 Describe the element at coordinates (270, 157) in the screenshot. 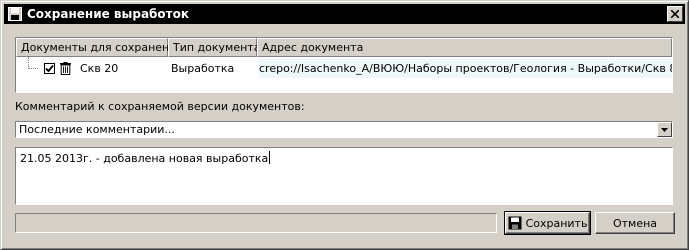

I see `text-caret` at that location.